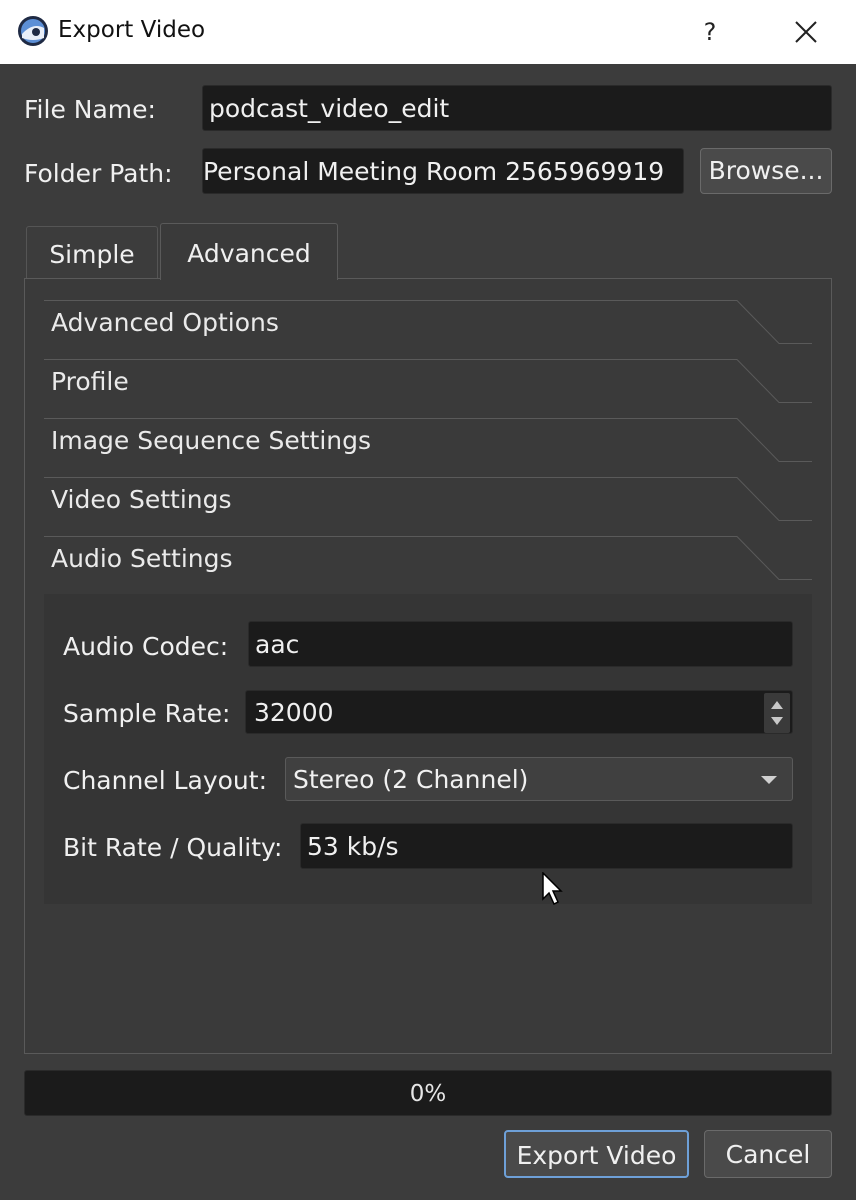 This screenshot has width=856, height=1200. Describe the element at coordinates (92, 252) in the screenshot. I see `tab-simple: Simple` at that location.